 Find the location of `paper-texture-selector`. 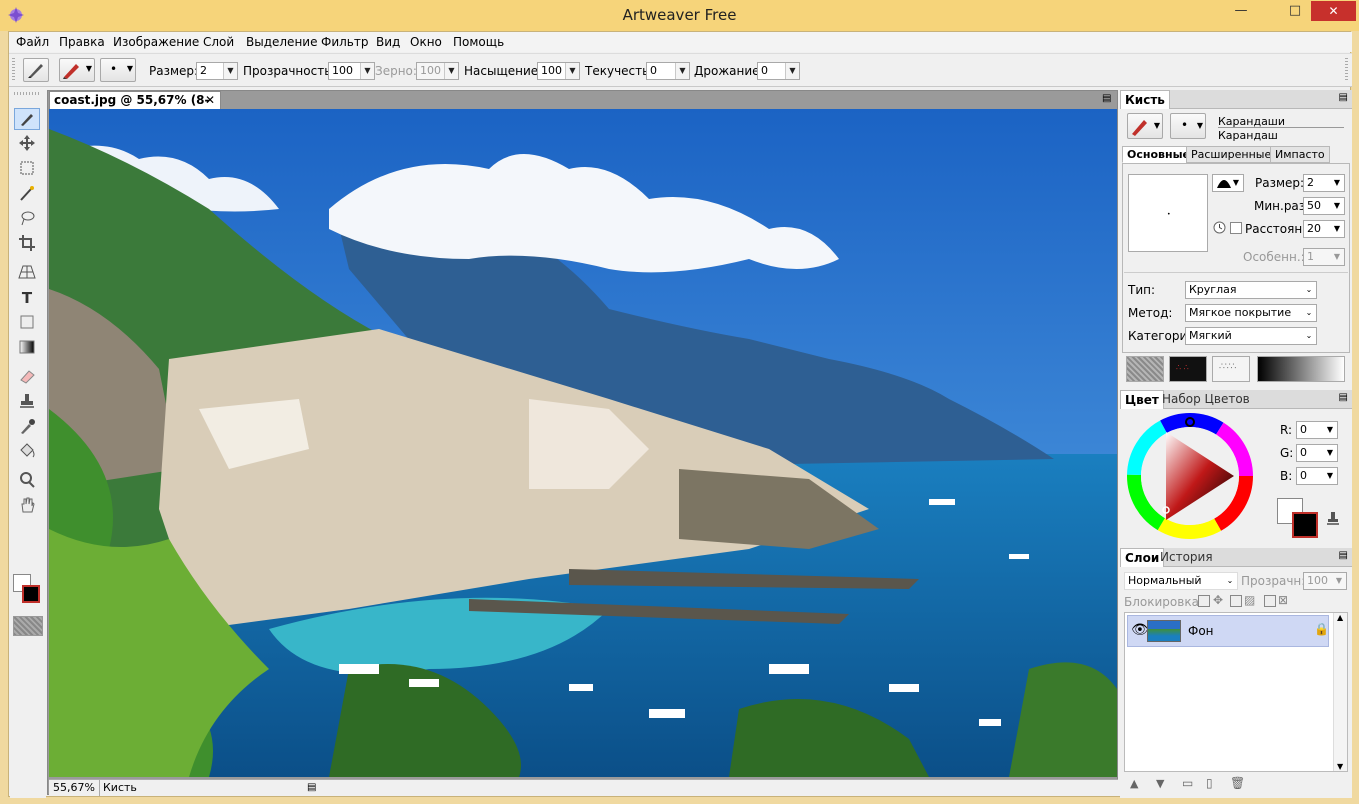

paper-texture-selector is located at coordinates (1145, 369).